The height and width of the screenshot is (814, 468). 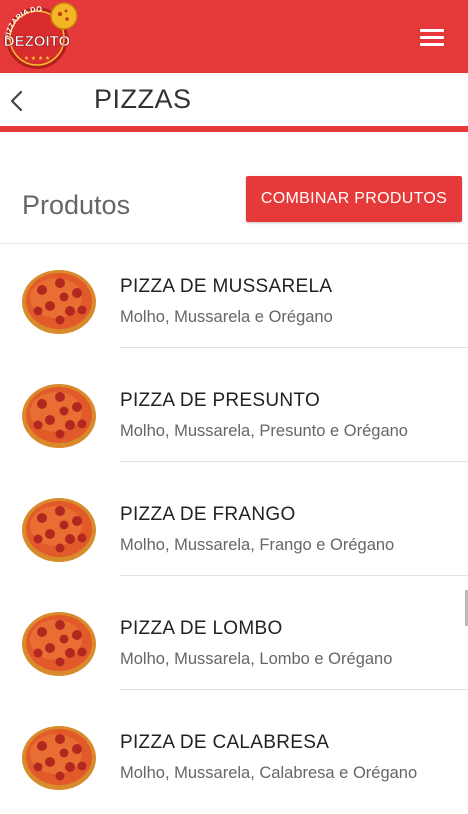 What do you see at coordinates (234, 36) in the screenshot?
I see `app-bar: PIZZARIA DO DEZOITO ★ ★ ★ ★` at bounding box center [234, 36].